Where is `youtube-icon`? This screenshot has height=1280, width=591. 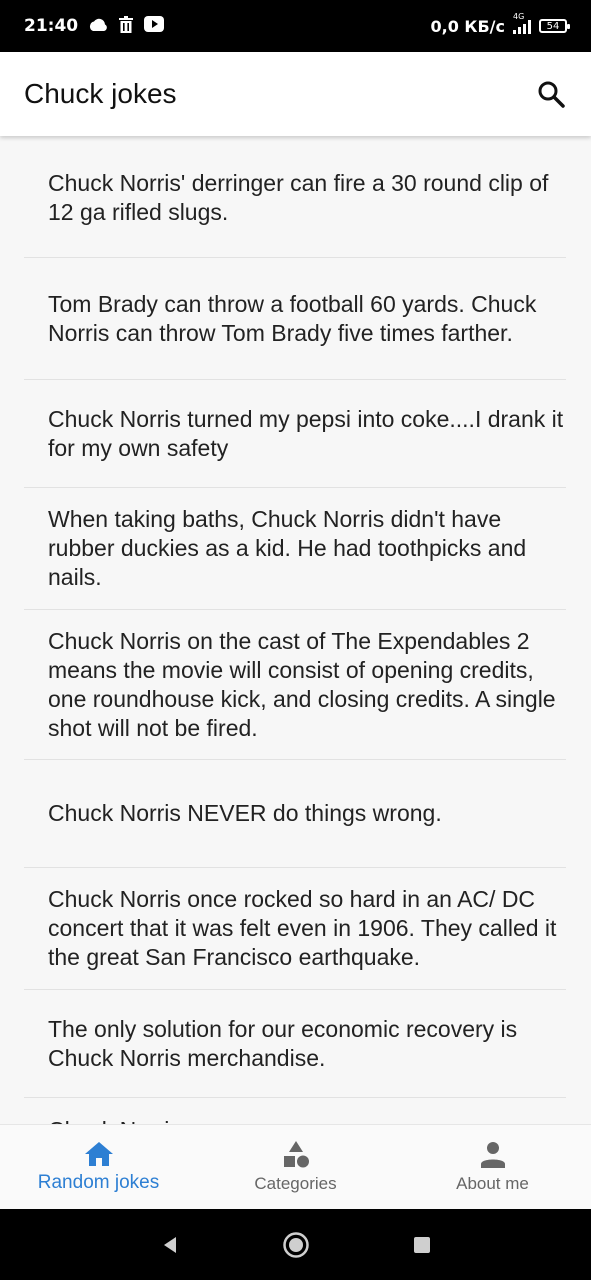 youtube-icon is located at coordinates (154, 26).